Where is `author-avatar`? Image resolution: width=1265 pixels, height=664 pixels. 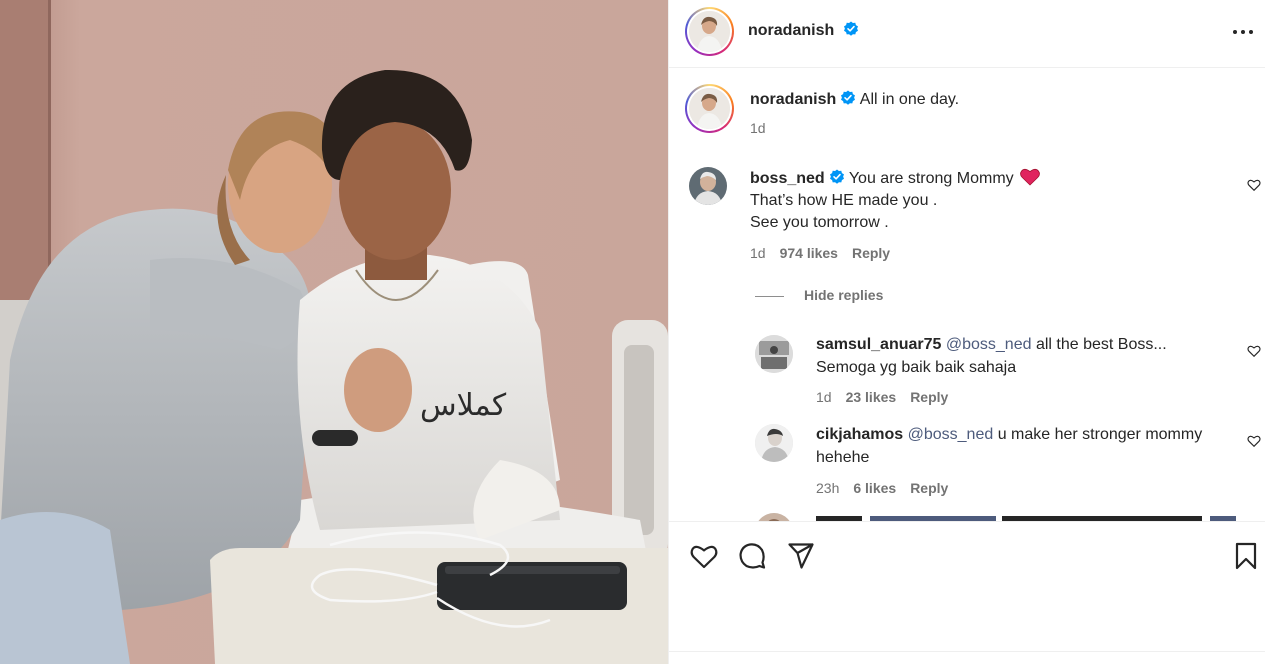
author-avatar is located at coordinates (709, 31).